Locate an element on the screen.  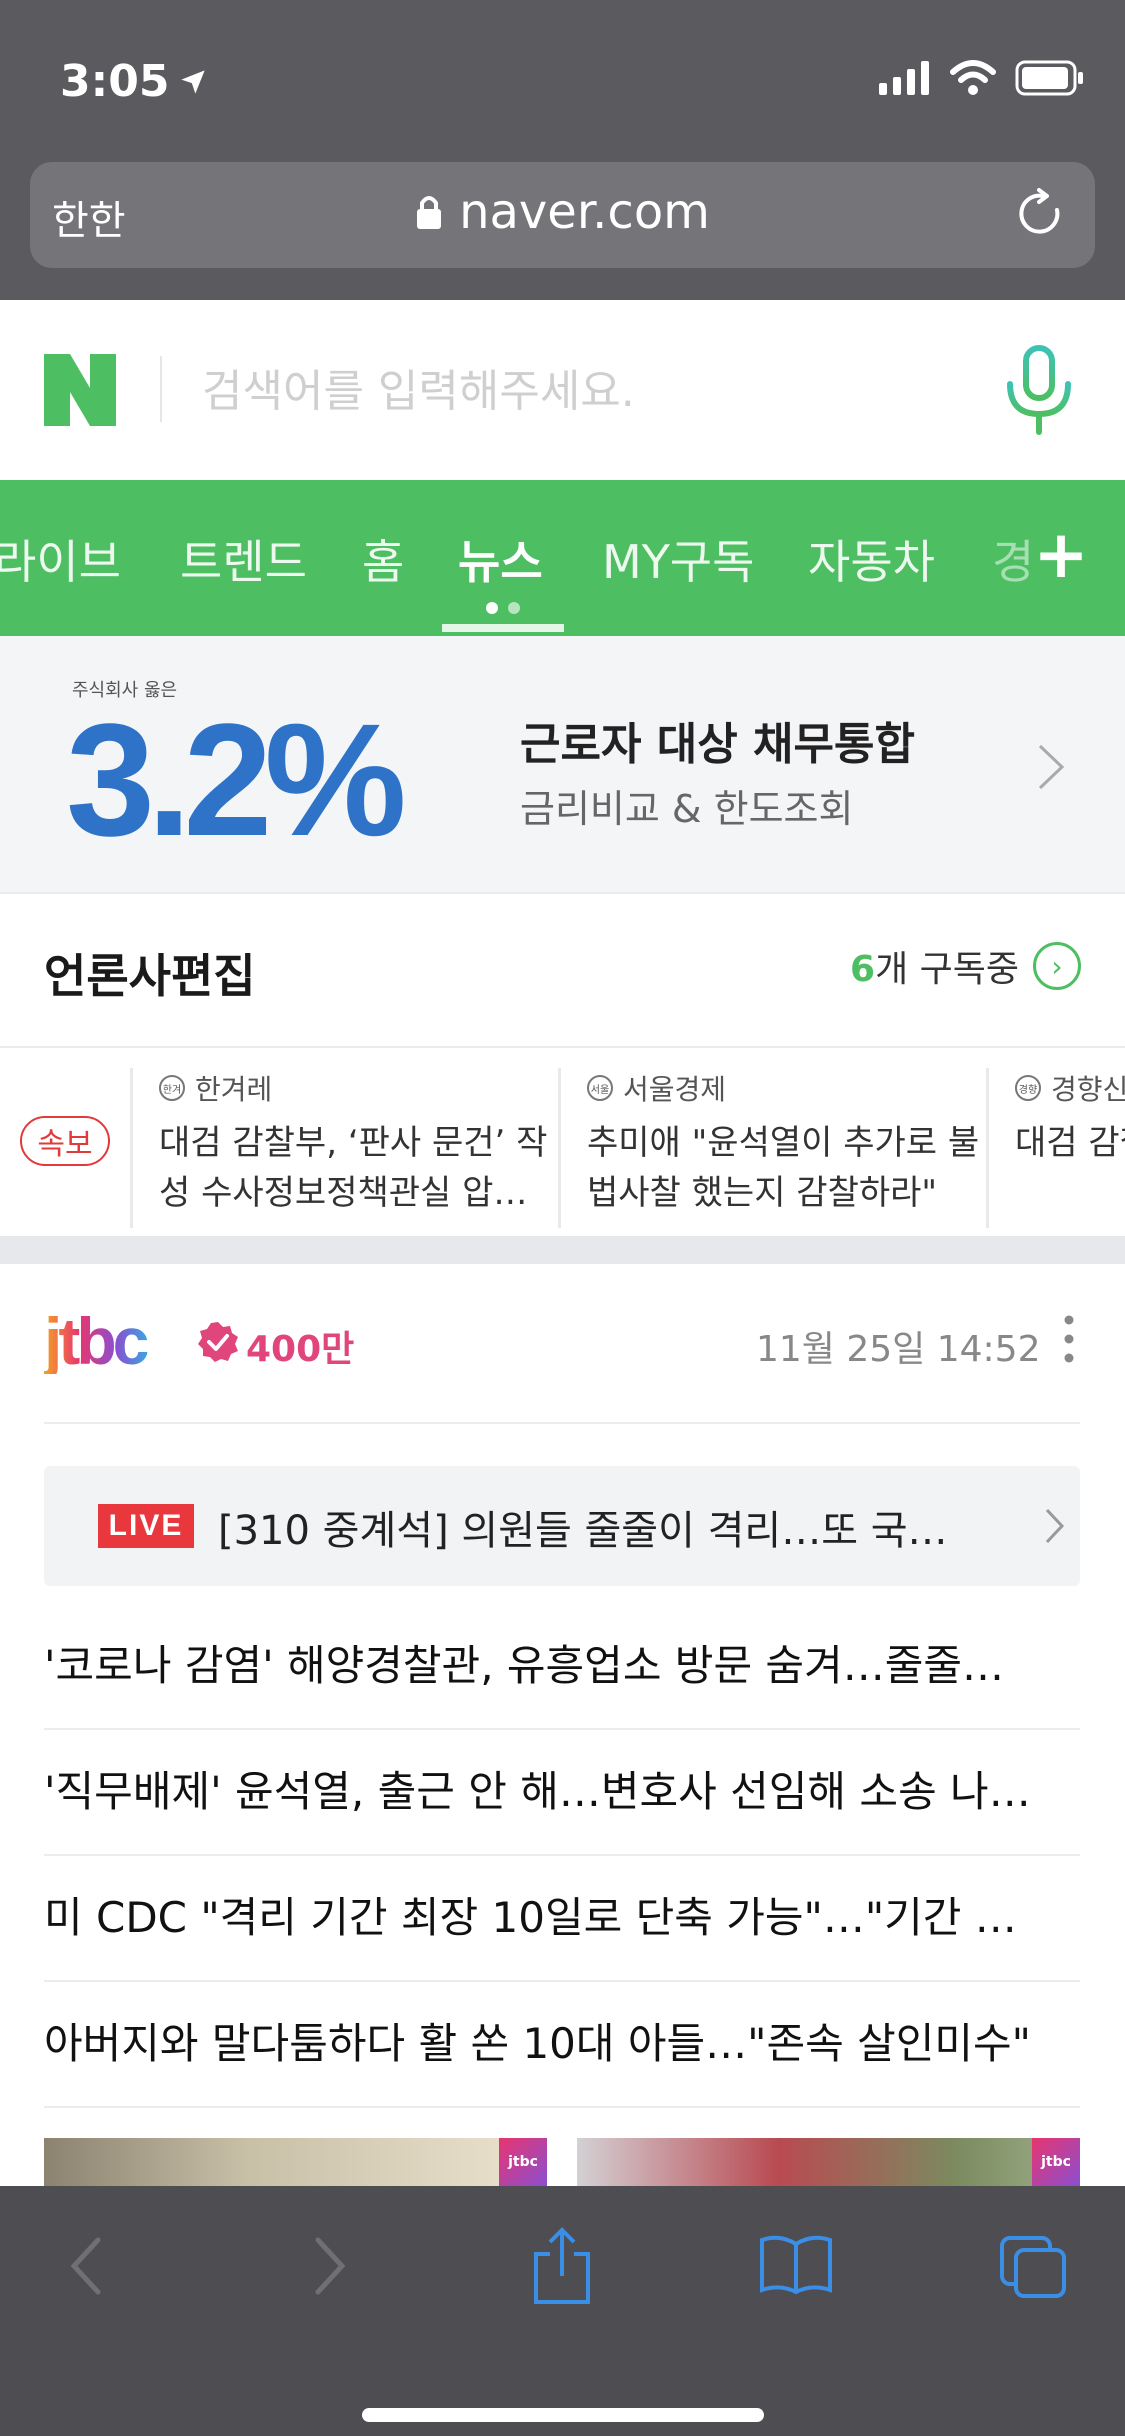
tab-home: 홈 is located at coordinates (383, 559).